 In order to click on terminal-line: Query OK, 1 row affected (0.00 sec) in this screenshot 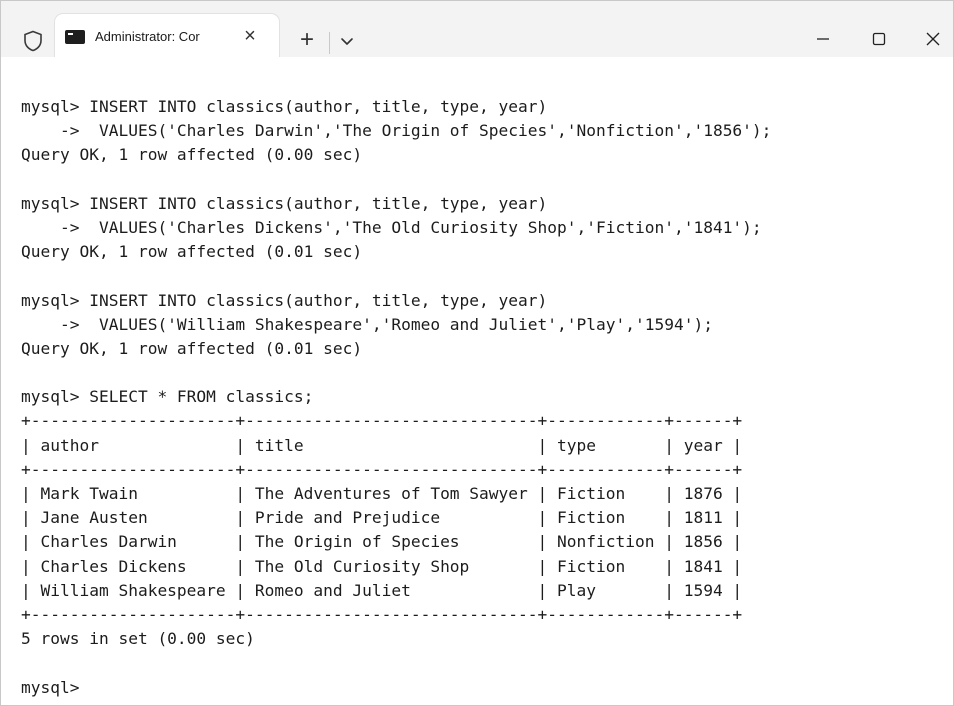, I will do `click(192, 155)`.